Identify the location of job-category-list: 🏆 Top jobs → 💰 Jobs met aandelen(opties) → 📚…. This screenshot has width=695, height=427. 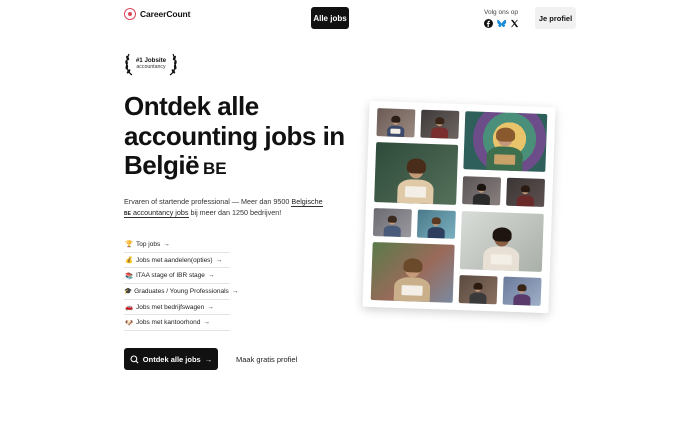
(181, 284).